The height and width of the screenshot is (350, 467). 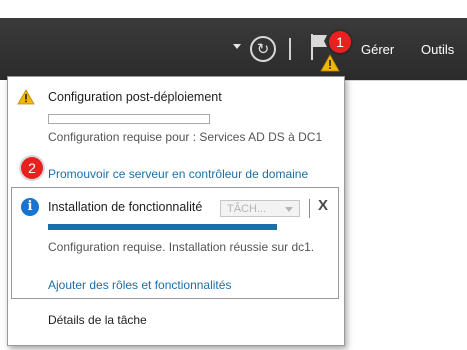 What do you see at coordinates (323, 205) in the screenshot?
I see `close-icon: X` at bounding box center [323, 205].